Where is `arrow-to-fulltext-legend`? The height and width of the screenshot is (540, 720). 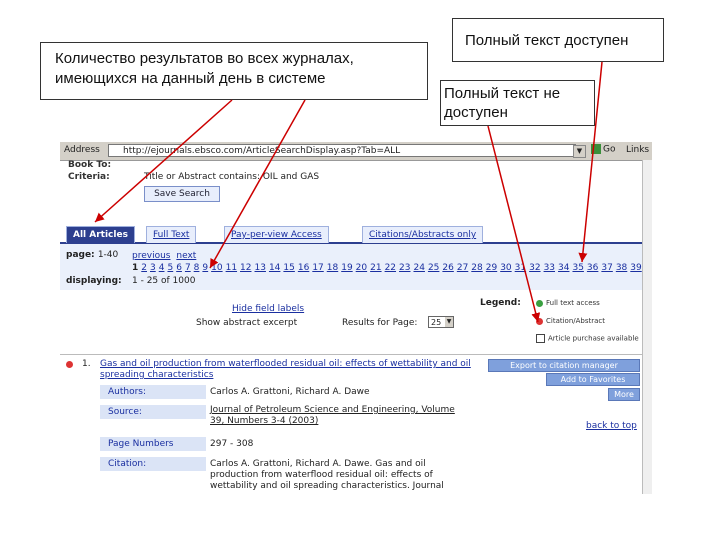 arrow-to-fulltext-legend is located at coordinates (590, 162).